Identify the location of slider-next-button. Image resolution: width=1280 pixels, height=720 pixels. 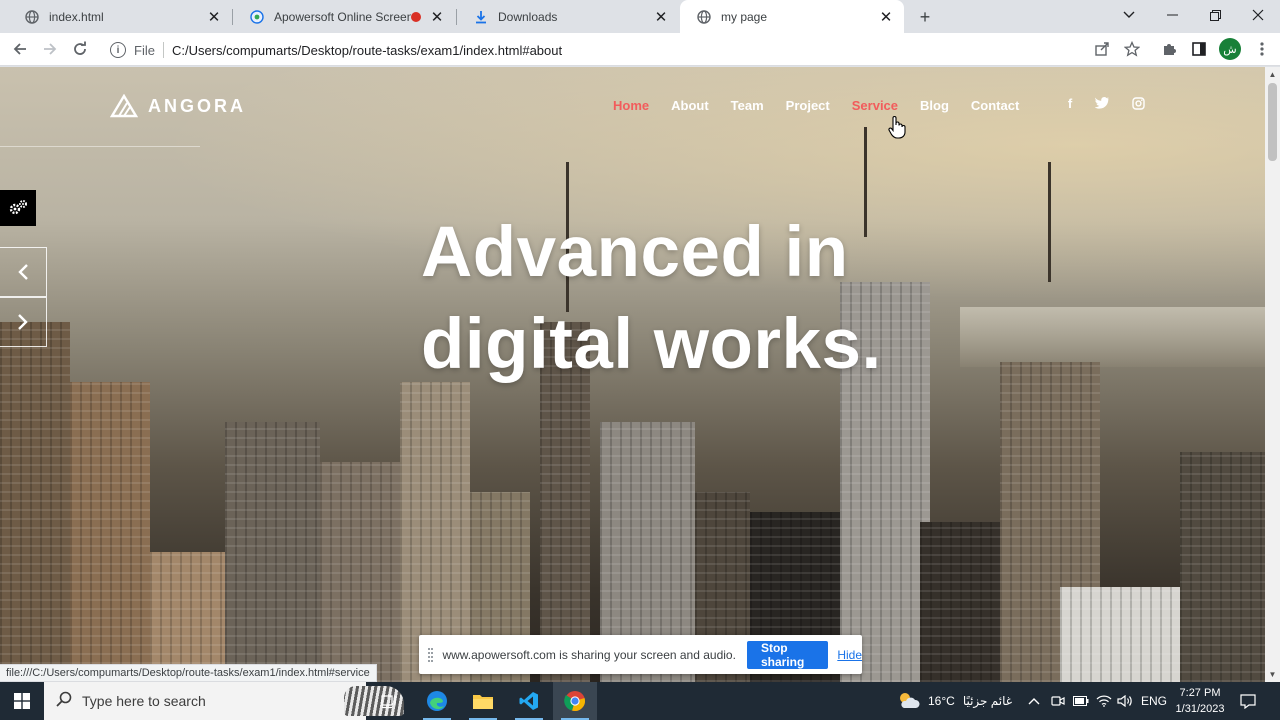
(23, 322).